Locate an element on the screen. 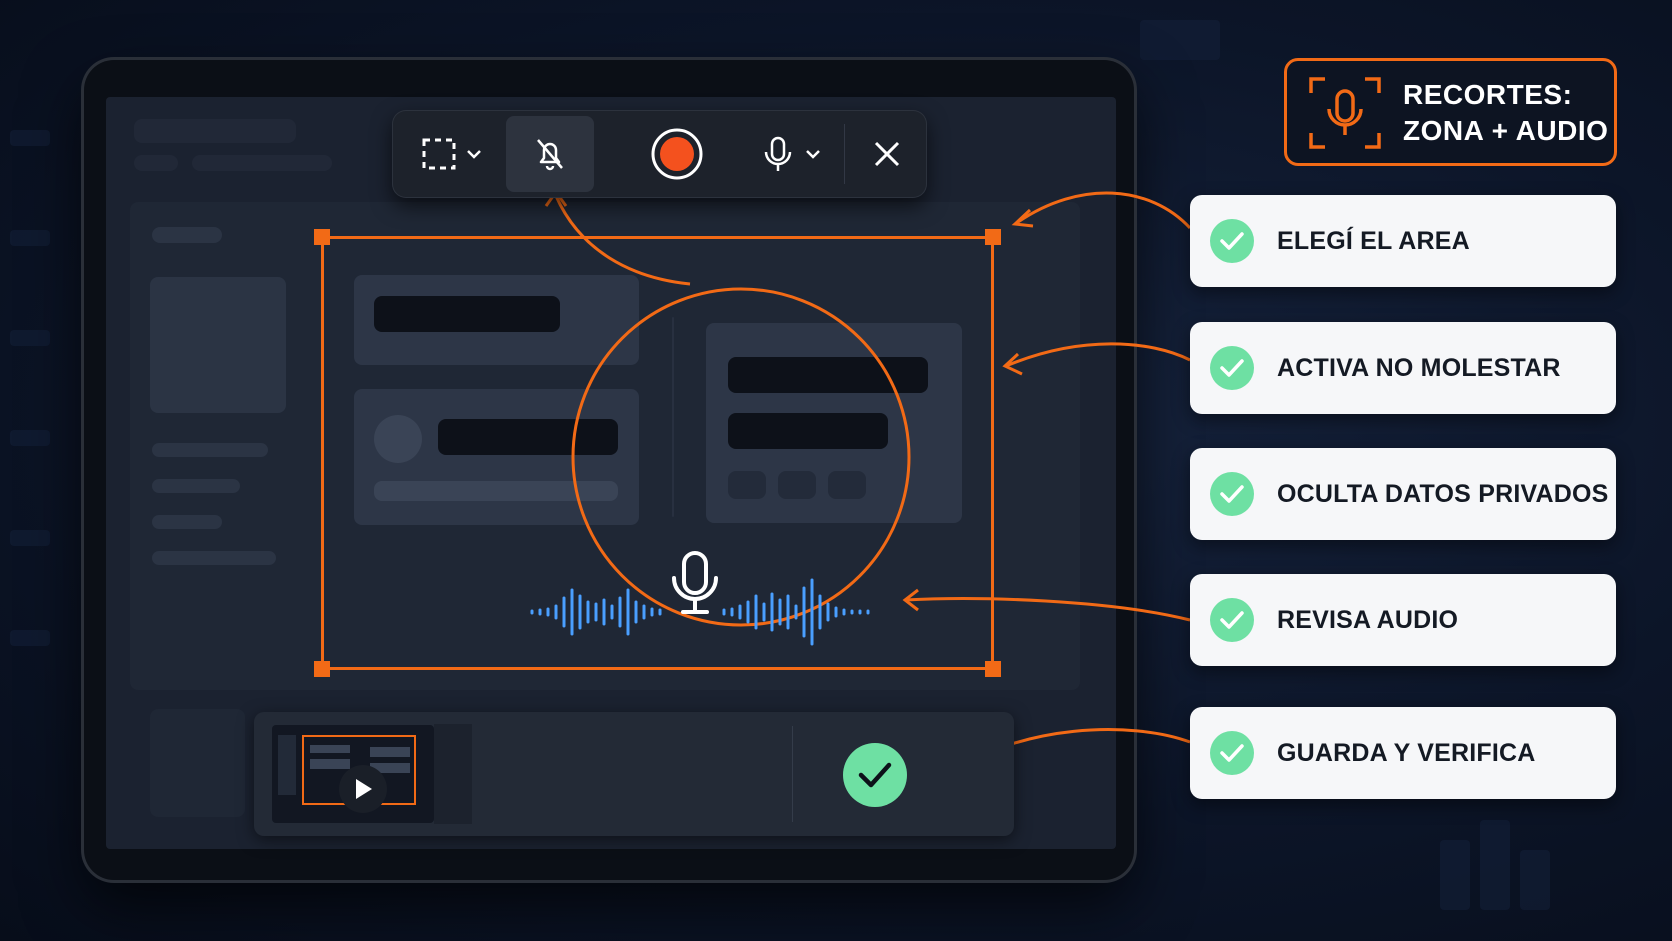 The width and height of the screenshot is (1672, 941). play-button is located at coordinates (363, 789).